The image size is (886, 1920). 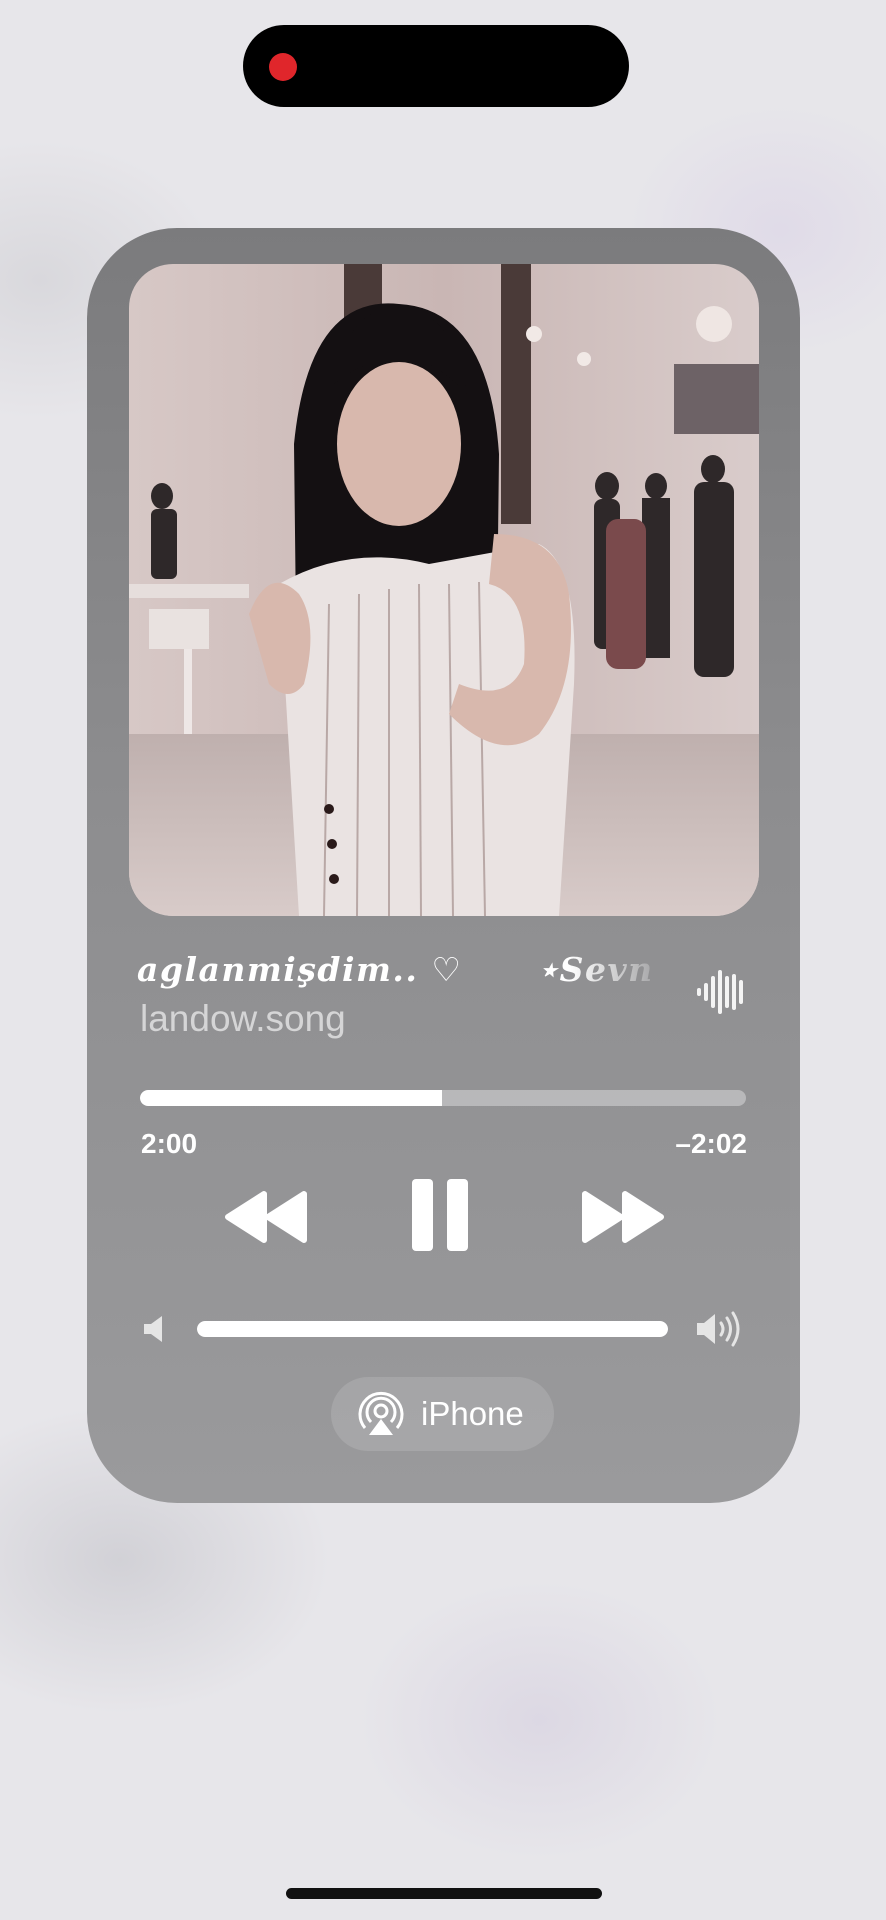 What do you see at coordinates (267, 1217) in the screenshot?
I see `backward-icon` at bounding box center [267, 1217].